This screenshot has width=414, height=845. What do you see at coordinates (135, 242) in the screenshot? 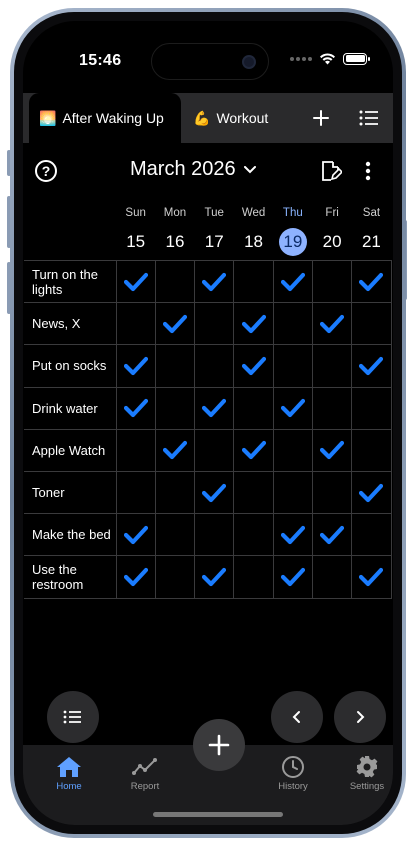
I see `day-number: 15` at bounding box center [135, 242].